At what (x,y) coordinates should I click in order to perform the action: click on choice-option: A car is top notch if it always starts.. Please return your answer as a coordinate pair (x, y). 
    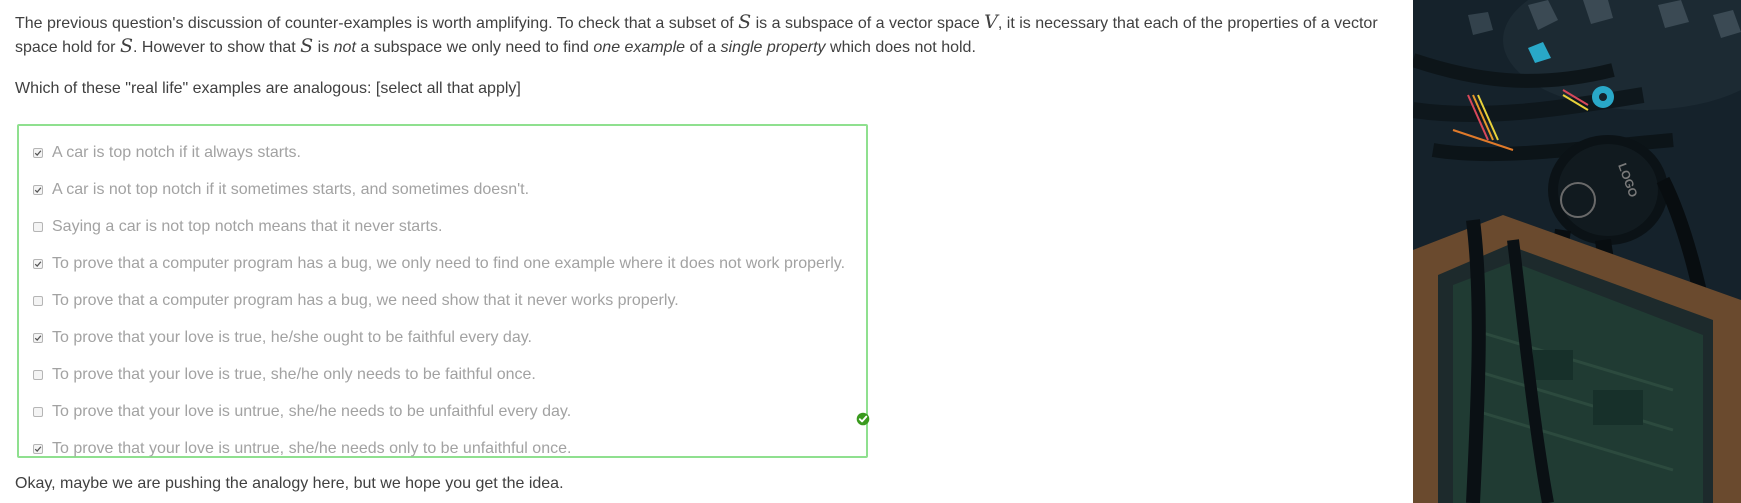
    Looking at the image, I should click on (167, 153).